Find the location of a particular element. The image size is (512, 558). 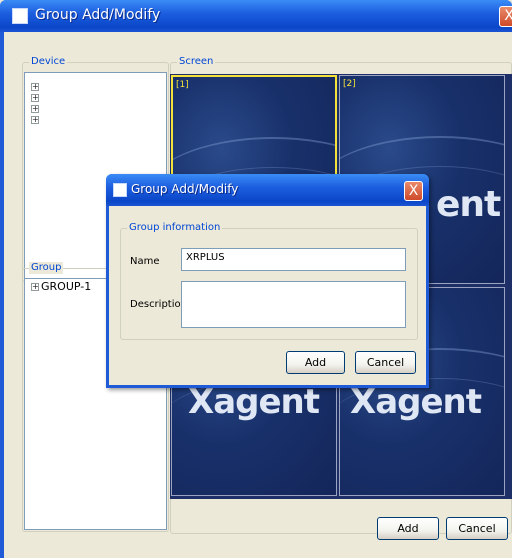

dialog-titlebar: Group Add/Modify X is located at coordinates (267, 190).